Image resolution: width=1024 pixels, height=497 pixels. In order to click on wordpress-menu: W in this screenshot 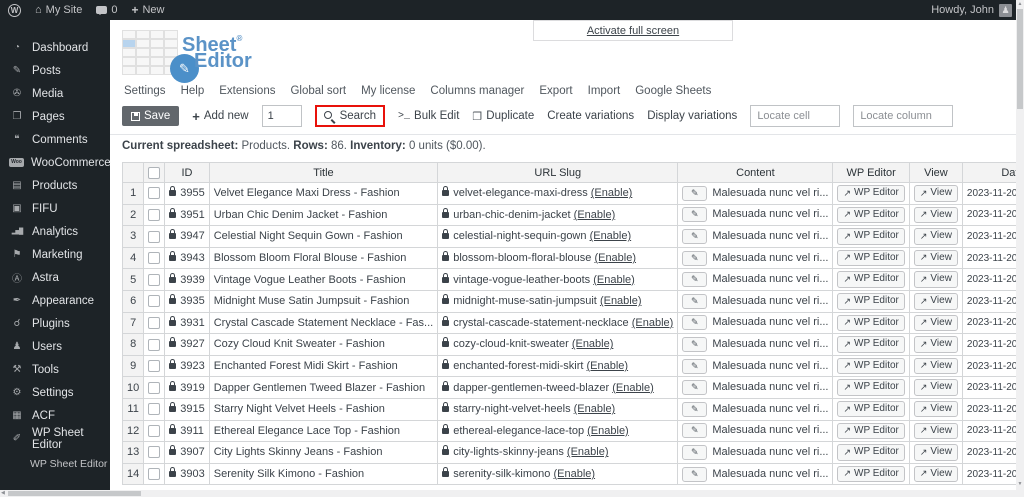, I will do `click(14, 10)`.